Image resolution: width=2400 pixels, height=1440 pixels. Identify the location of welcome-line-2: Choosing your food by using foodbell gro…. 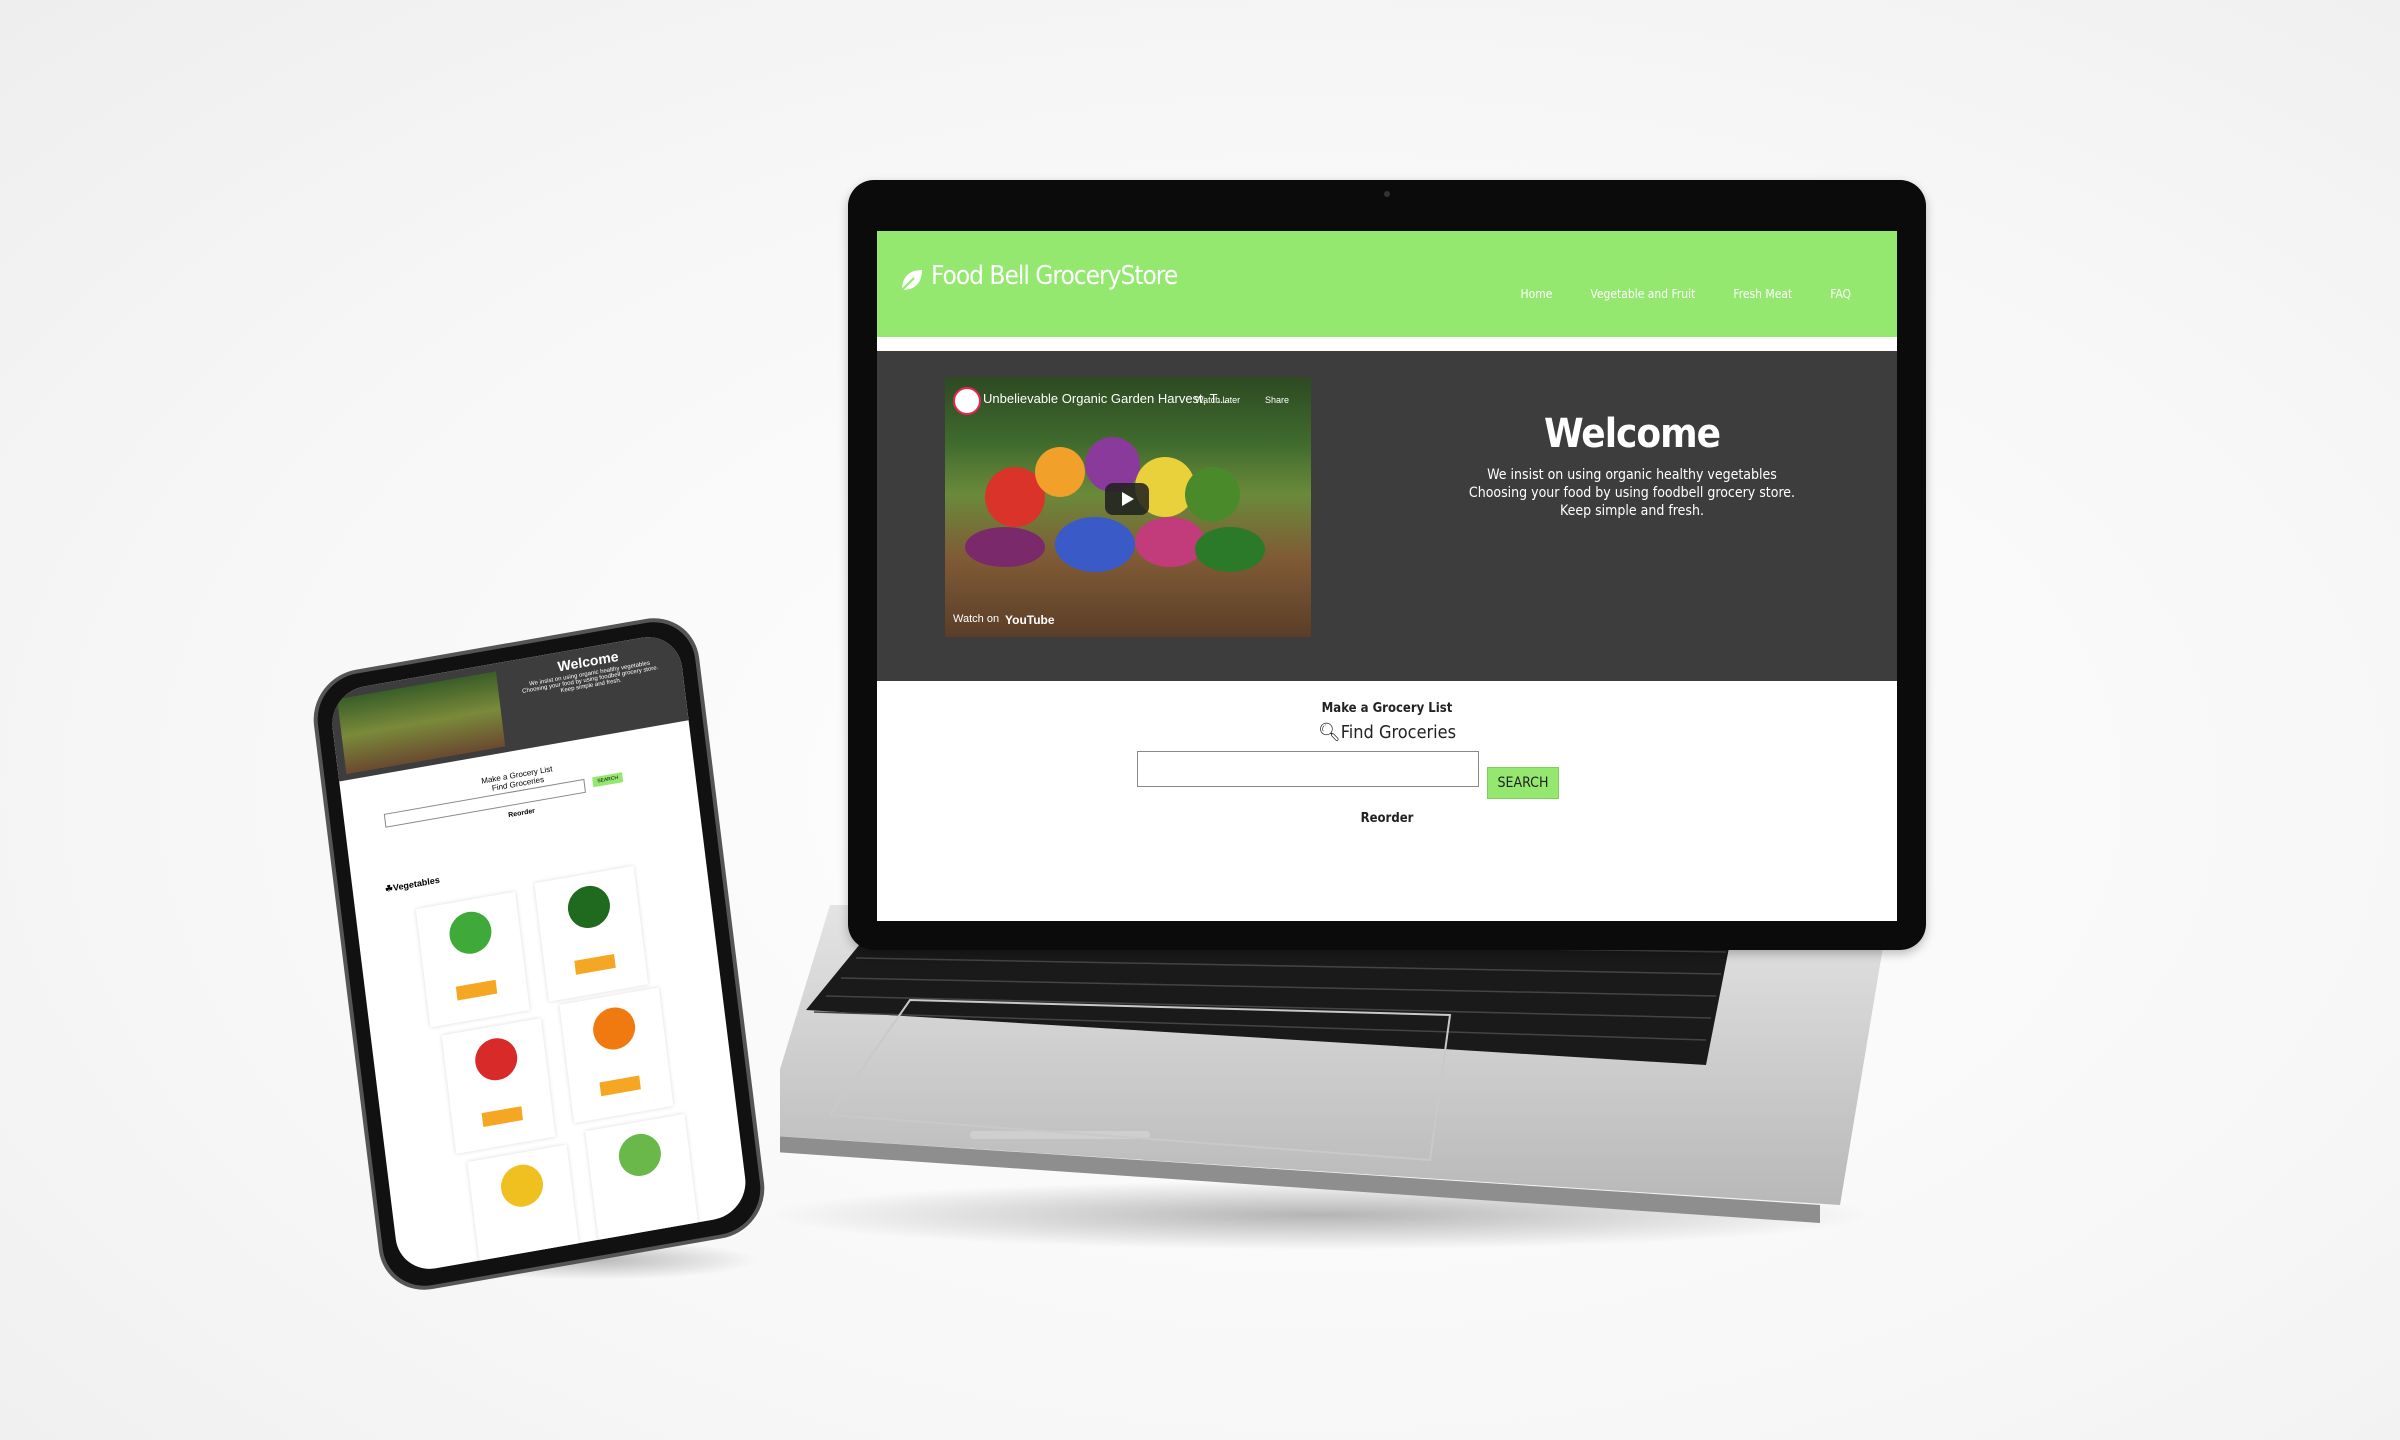
(1632, 493).